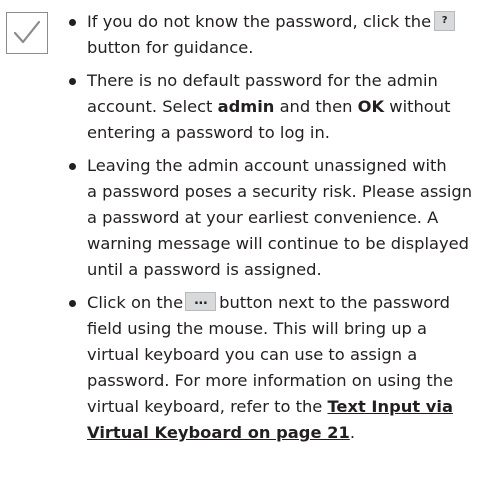  What do you see at coordinates (252, 354) in the screenshot?
I see `bullet-text: virtual keyboard you can use to assign a` at bounding box center [252, 354].